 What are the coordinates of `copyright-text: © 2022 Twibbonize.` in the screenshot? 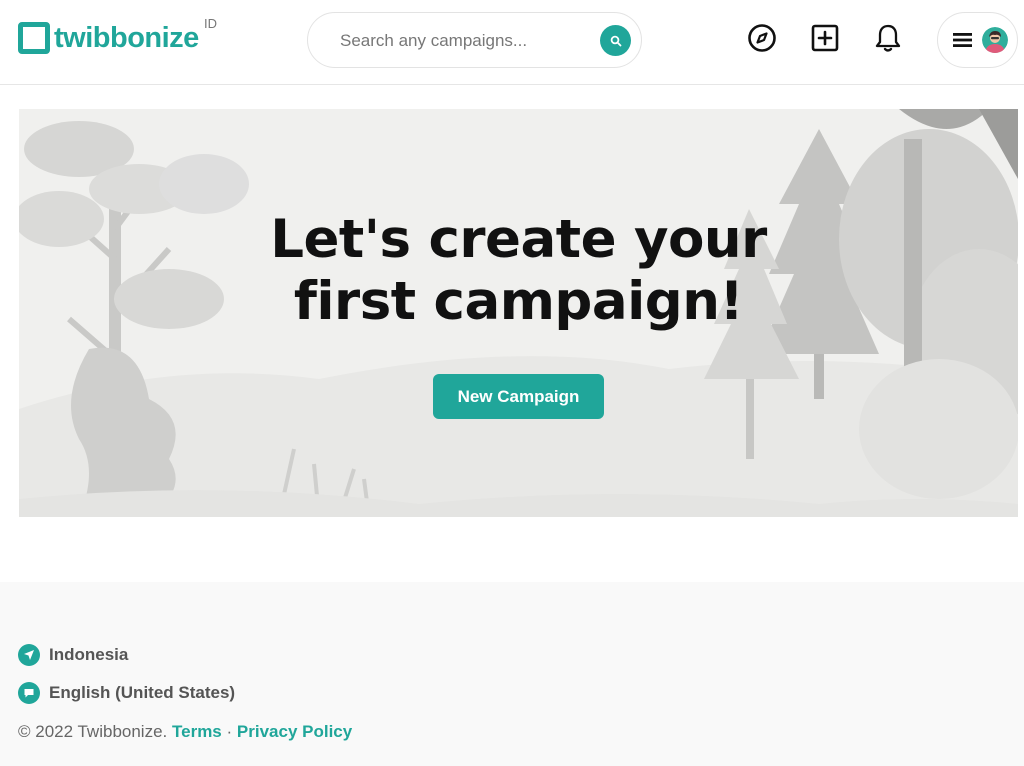 It's located at (93, 731).